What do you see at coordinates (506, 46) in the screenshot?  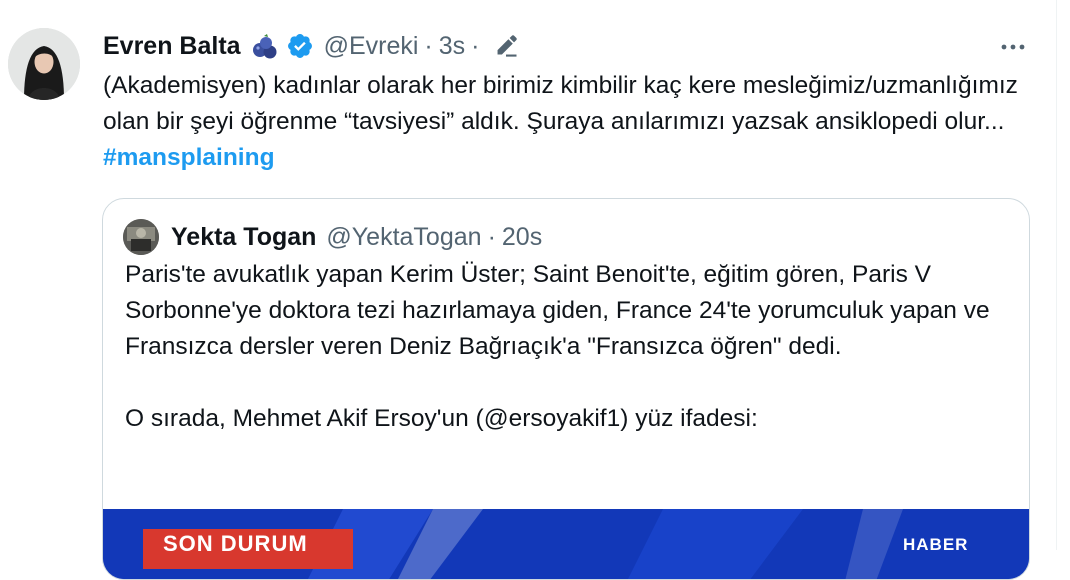 I see `pencil-icon` at bounding box center [506, 46].